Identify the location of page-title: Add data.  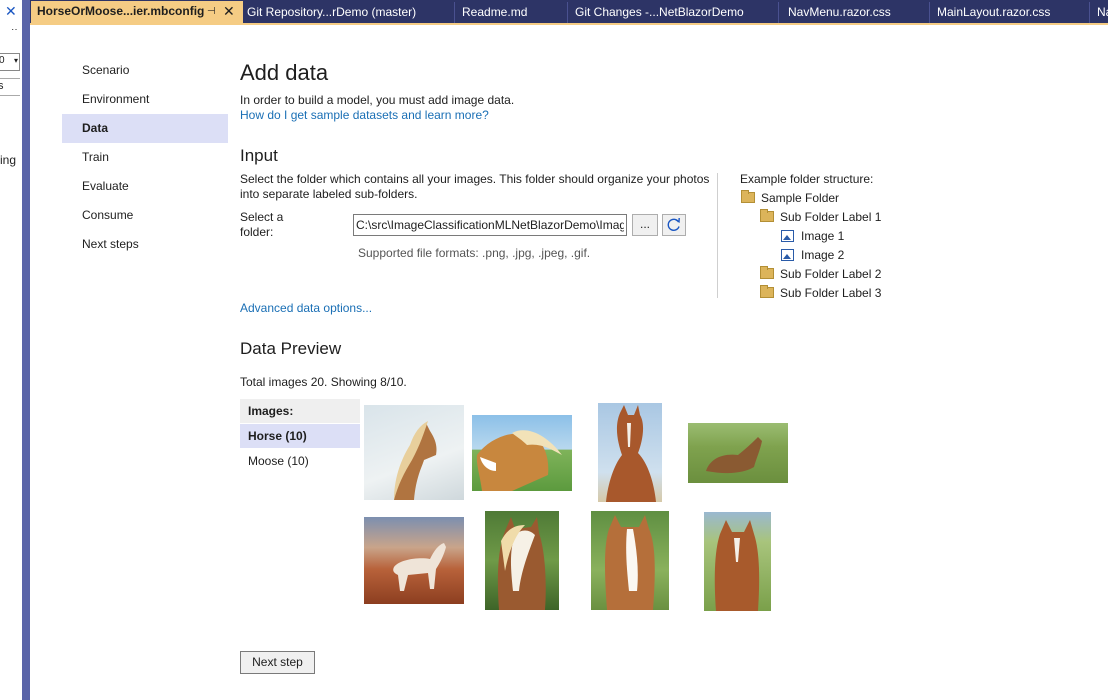
(284, 72).